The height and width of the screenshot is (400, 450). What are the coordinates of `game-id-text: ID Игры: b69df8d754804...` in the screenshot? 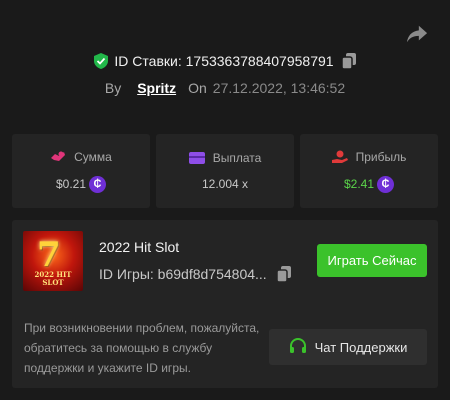 It's located at (183, 274).